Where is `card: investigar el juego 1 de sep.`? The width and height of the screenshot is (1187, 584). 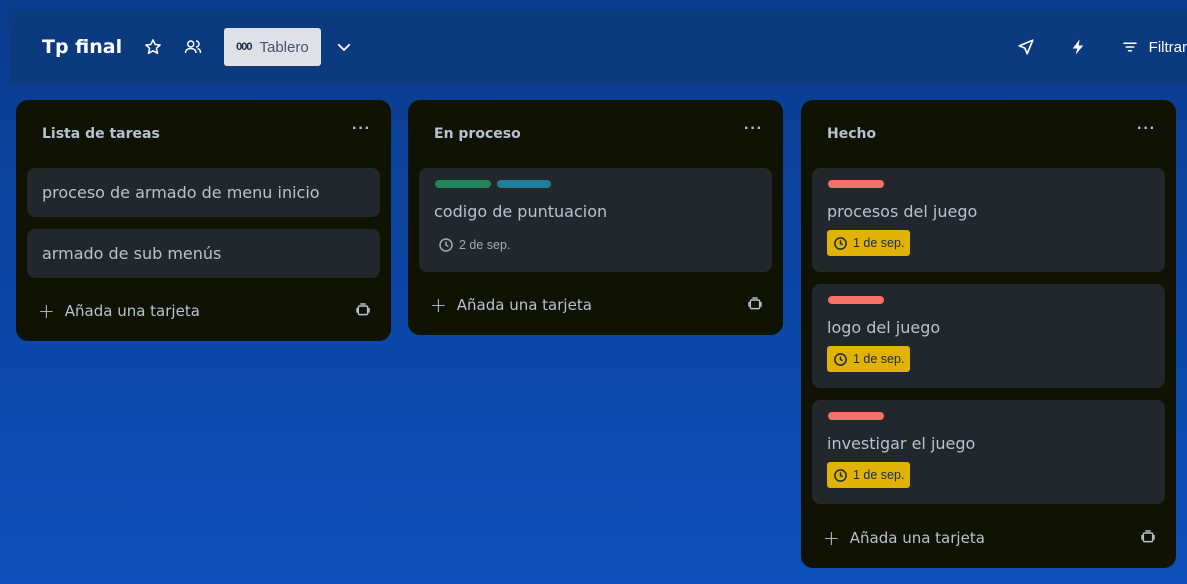 card: investigar el juego 1 de sep. is located at coordinates (988, 452).